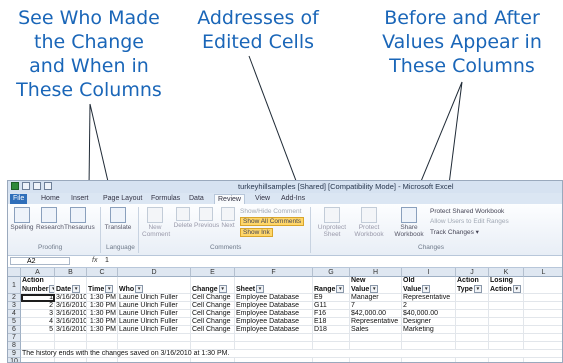  What do you see at coordinates (213, 272) in the screenshot?
I see `column-header: E` at bounding box center [213, 272].